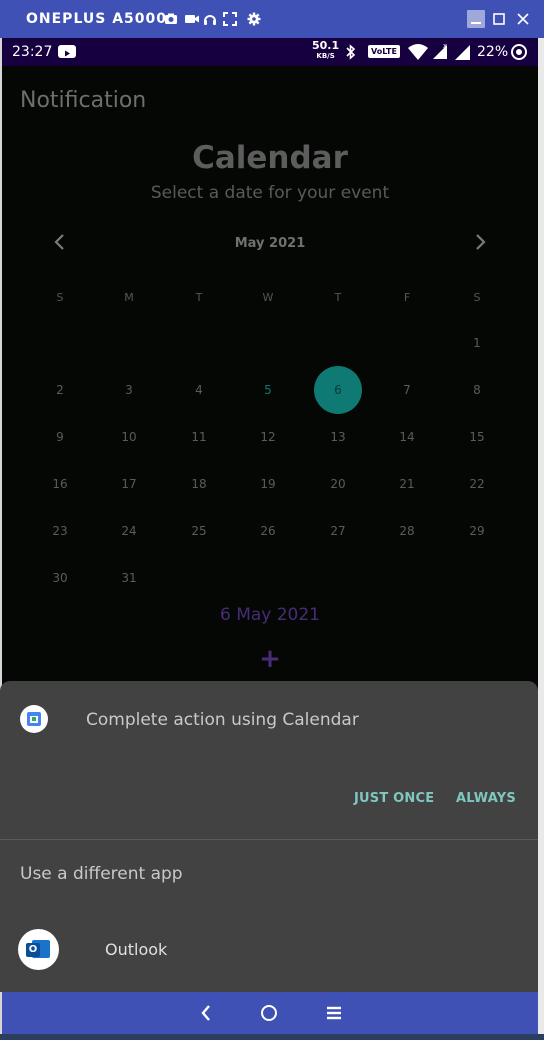  I want to click on outlook-label: Outlook, so click(136, 949).